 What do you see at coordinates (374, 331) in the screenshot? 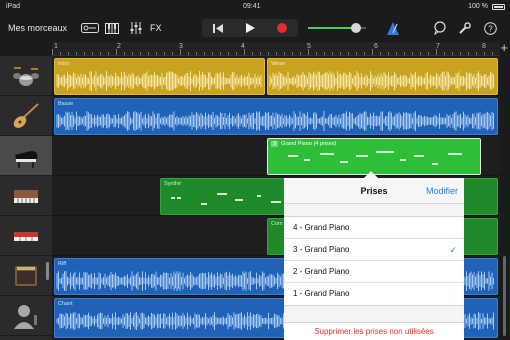
I see `delete-unused-takes-button: Supprimer les prises non utilisées` at bounding box center [374, 331].